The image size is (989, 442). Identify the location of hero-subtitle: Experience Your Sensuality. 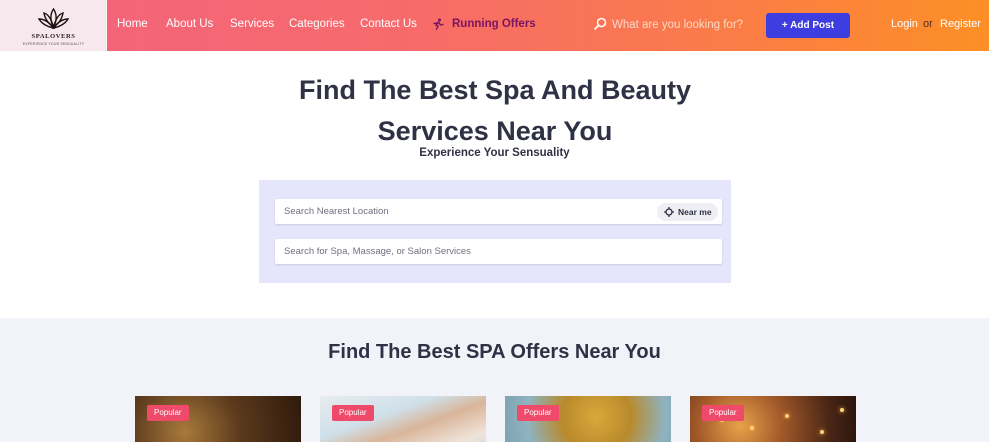
(494, 153).